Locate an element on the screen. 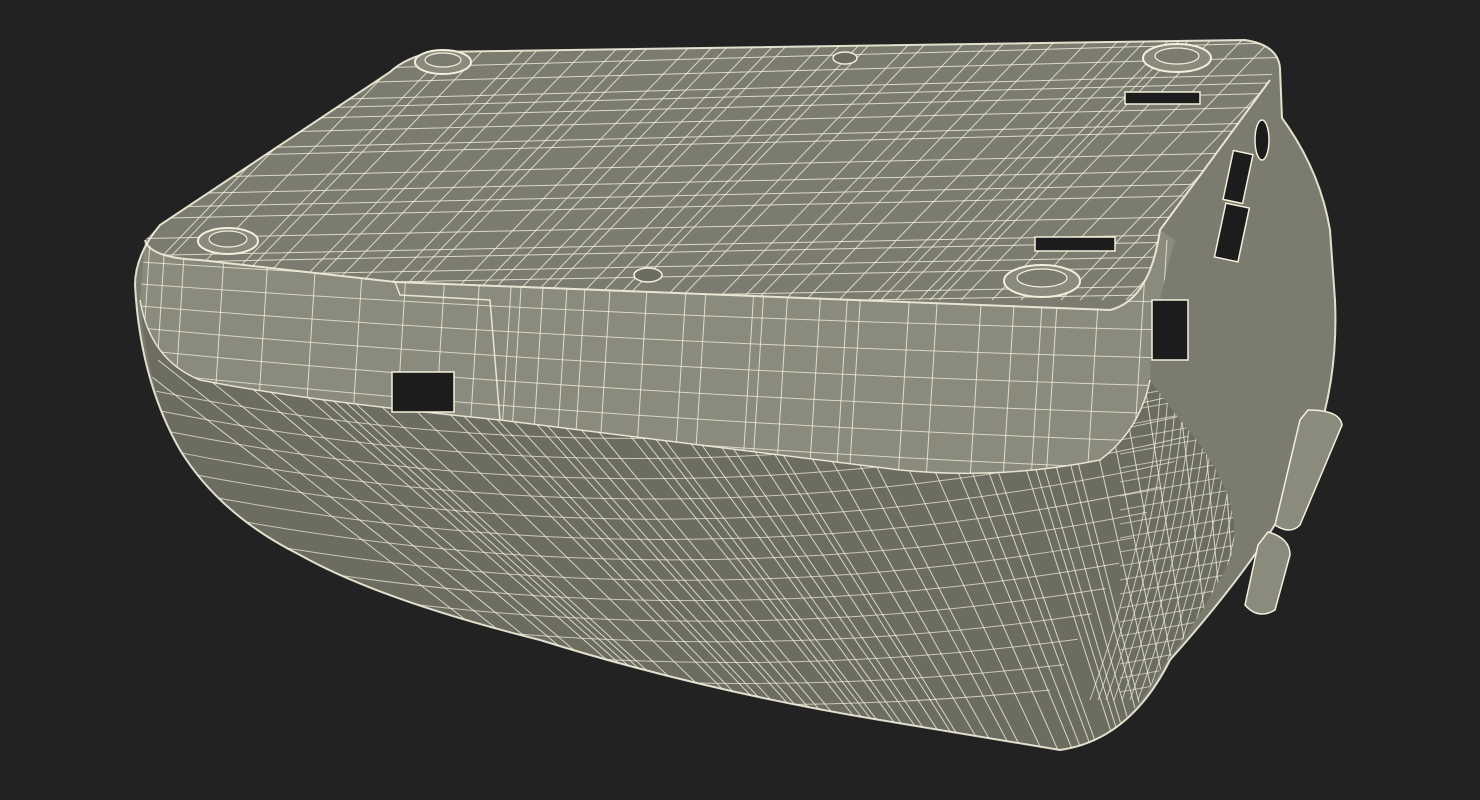  usb-port is located at coordinates (423, 392).